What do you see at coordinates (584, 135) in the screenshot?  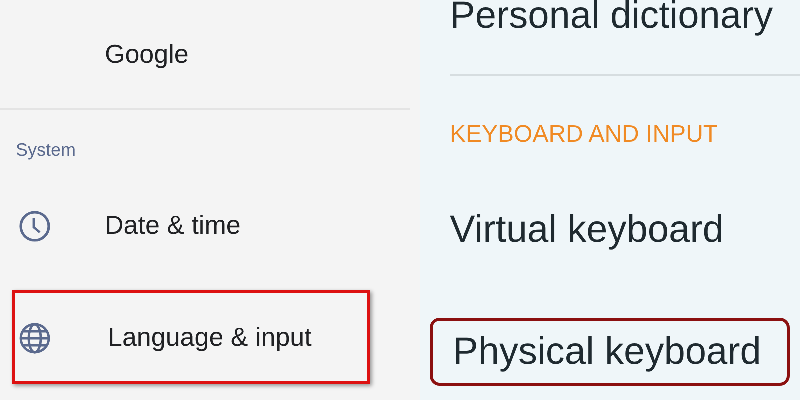 I see `section-header: KEYBOARD AND INPUT` at bounding box center [584, 135].